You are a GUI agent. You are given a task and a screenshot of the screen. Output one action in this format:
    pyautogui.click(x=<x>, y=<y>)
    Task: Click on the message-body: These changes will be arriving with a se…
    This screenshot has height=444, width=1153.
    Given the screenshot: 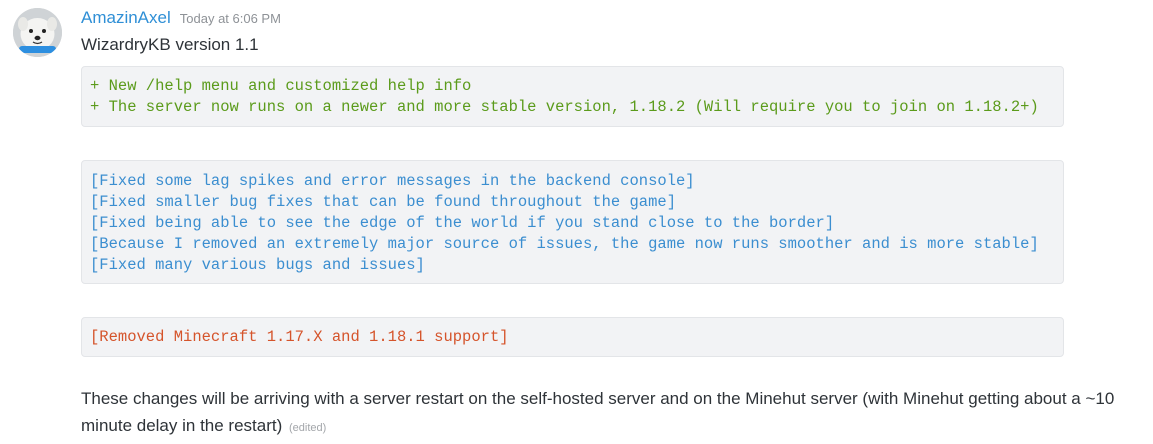 What is the action you would take?
    pyautogui.click(x=616, y=413)
    